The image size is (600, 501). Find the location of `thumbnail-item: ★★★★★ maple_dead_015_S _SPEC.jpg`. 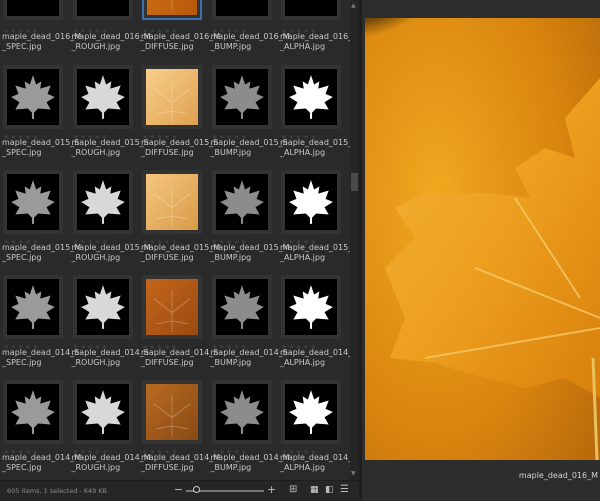

thumbnail-item: ★★★★★ maple_dead_015_S _SPEC.jpg is located at coordinates (39, 117).